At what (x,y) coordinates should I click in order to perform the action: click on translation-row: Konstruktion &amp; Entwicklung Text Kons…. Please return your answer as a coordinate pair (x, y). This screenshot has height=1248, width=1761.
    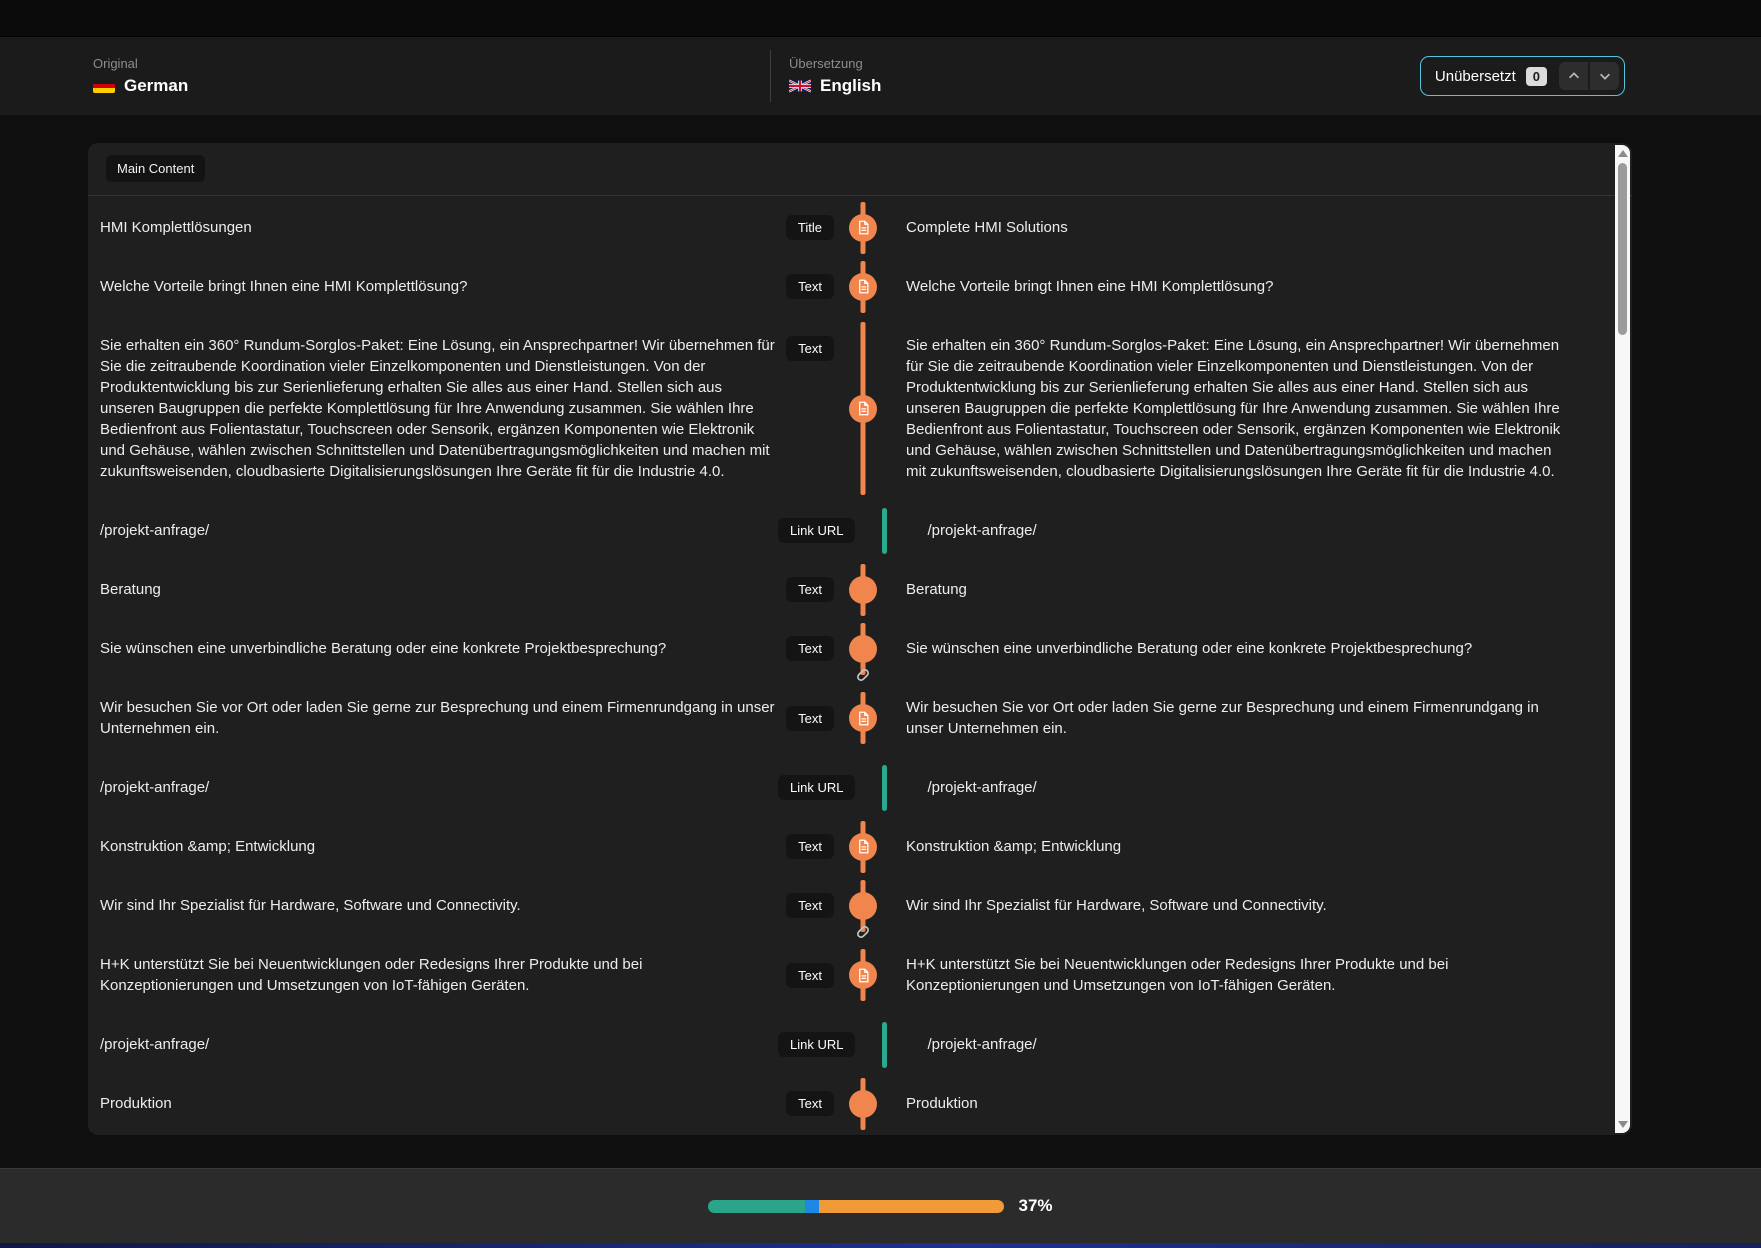
    Looking at the image, I should click on (835, 846).